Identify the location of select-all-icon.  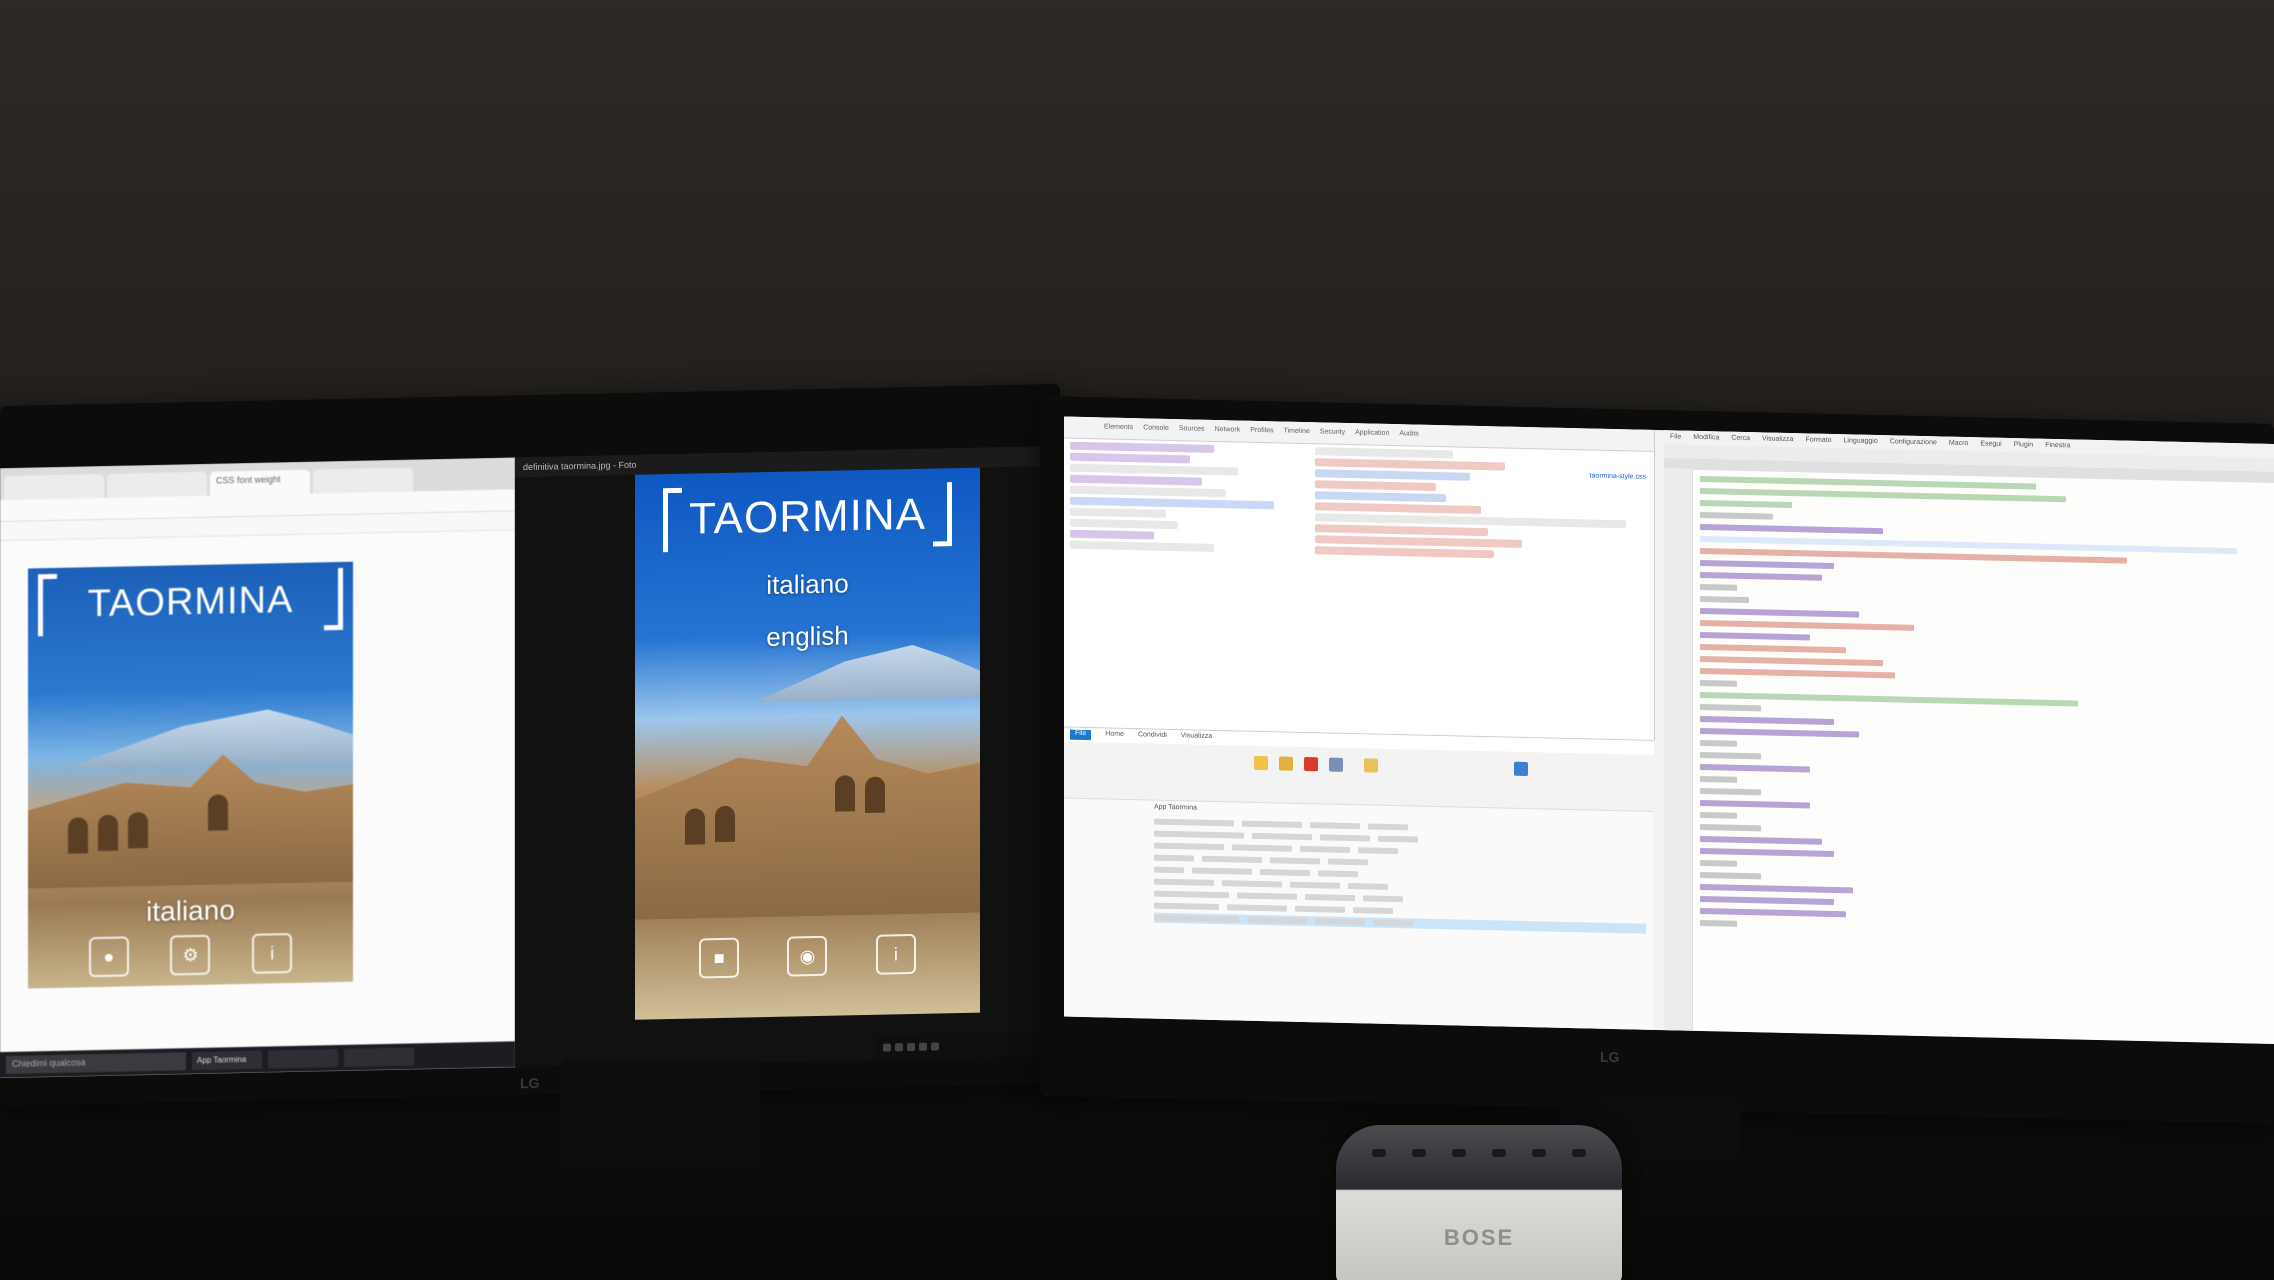
(1521, 769).